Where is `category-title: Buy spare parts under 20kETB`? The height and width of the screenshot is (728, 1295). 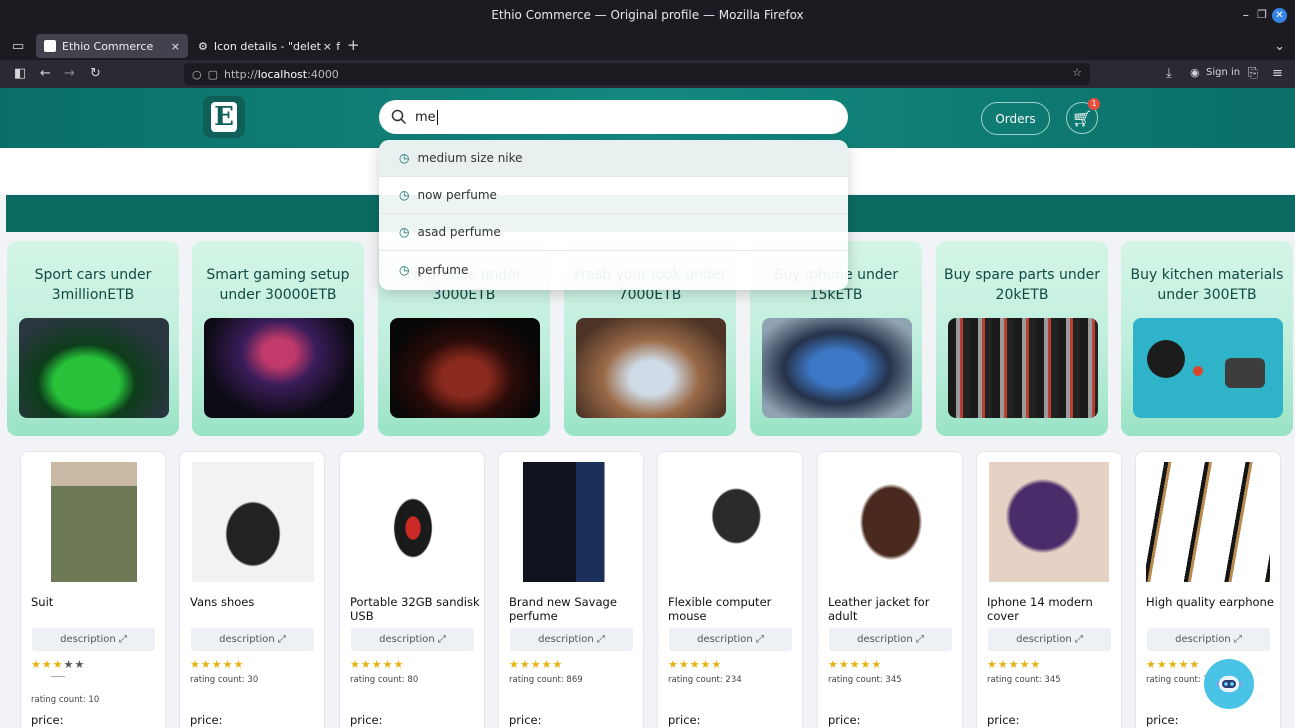
category-title: Buy spare parts under 20kETB is located at coordinates (1022, 285).